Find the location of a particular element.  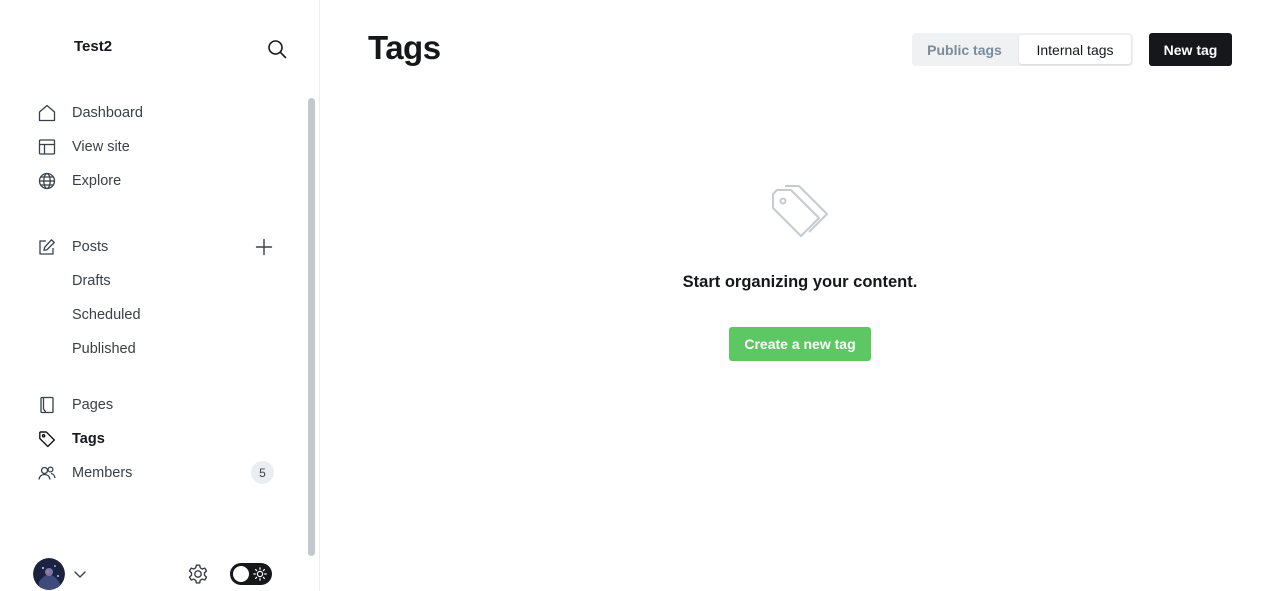

sidebar-item-scheduled: Scheduled is located at coordinates (106, 315).